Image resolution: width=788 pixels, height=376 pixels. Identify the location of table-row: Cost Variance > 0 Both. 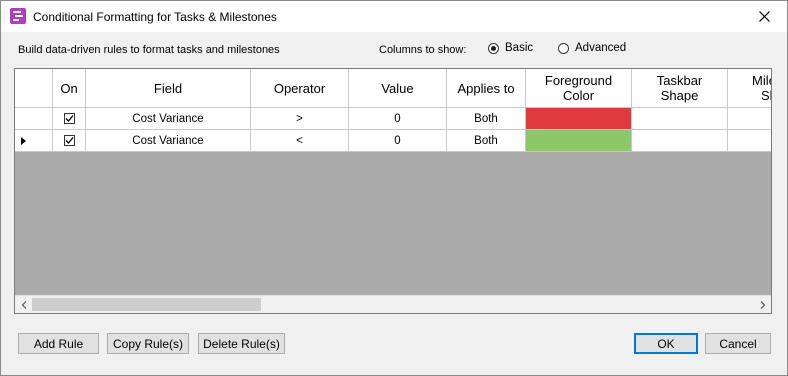
(393, 119).